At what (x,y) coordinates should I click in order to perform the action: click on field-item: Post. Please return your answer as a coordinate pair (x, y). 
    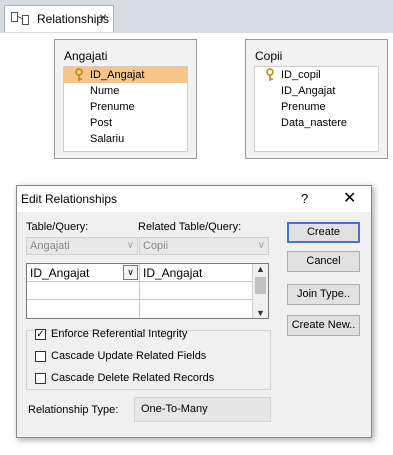
    Looking at the image, I should click on (125, 123).